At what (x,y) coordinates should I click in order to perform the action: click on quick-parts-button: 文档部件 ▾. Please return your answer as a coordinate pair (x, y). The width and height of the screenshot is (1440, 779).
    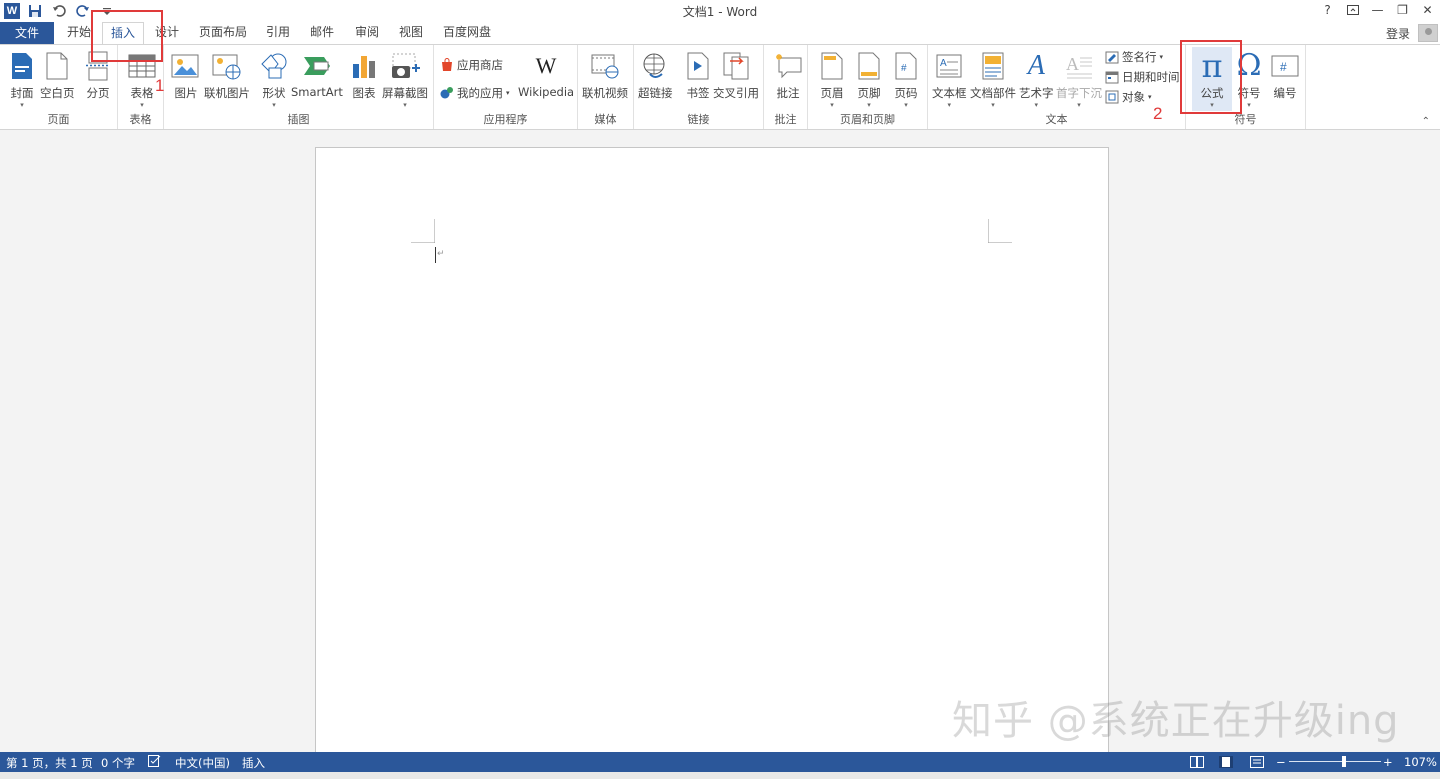
    Looking at the image, I should click on (993, 79).